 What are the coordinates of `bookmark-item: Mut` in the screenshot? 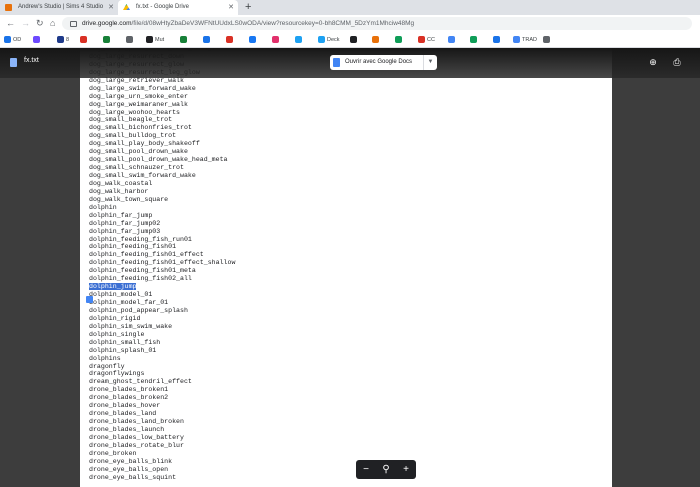 It's located at (155, 40).